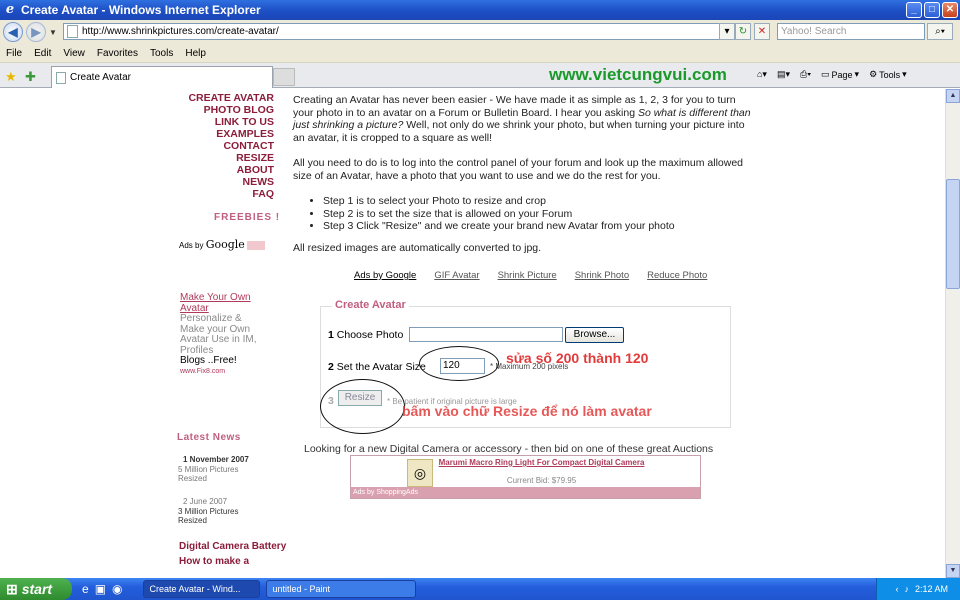  Describe the element at coordinates (162, 77) in the screenshot. I see `tab-create-avatar: Create Avatar` at that location.